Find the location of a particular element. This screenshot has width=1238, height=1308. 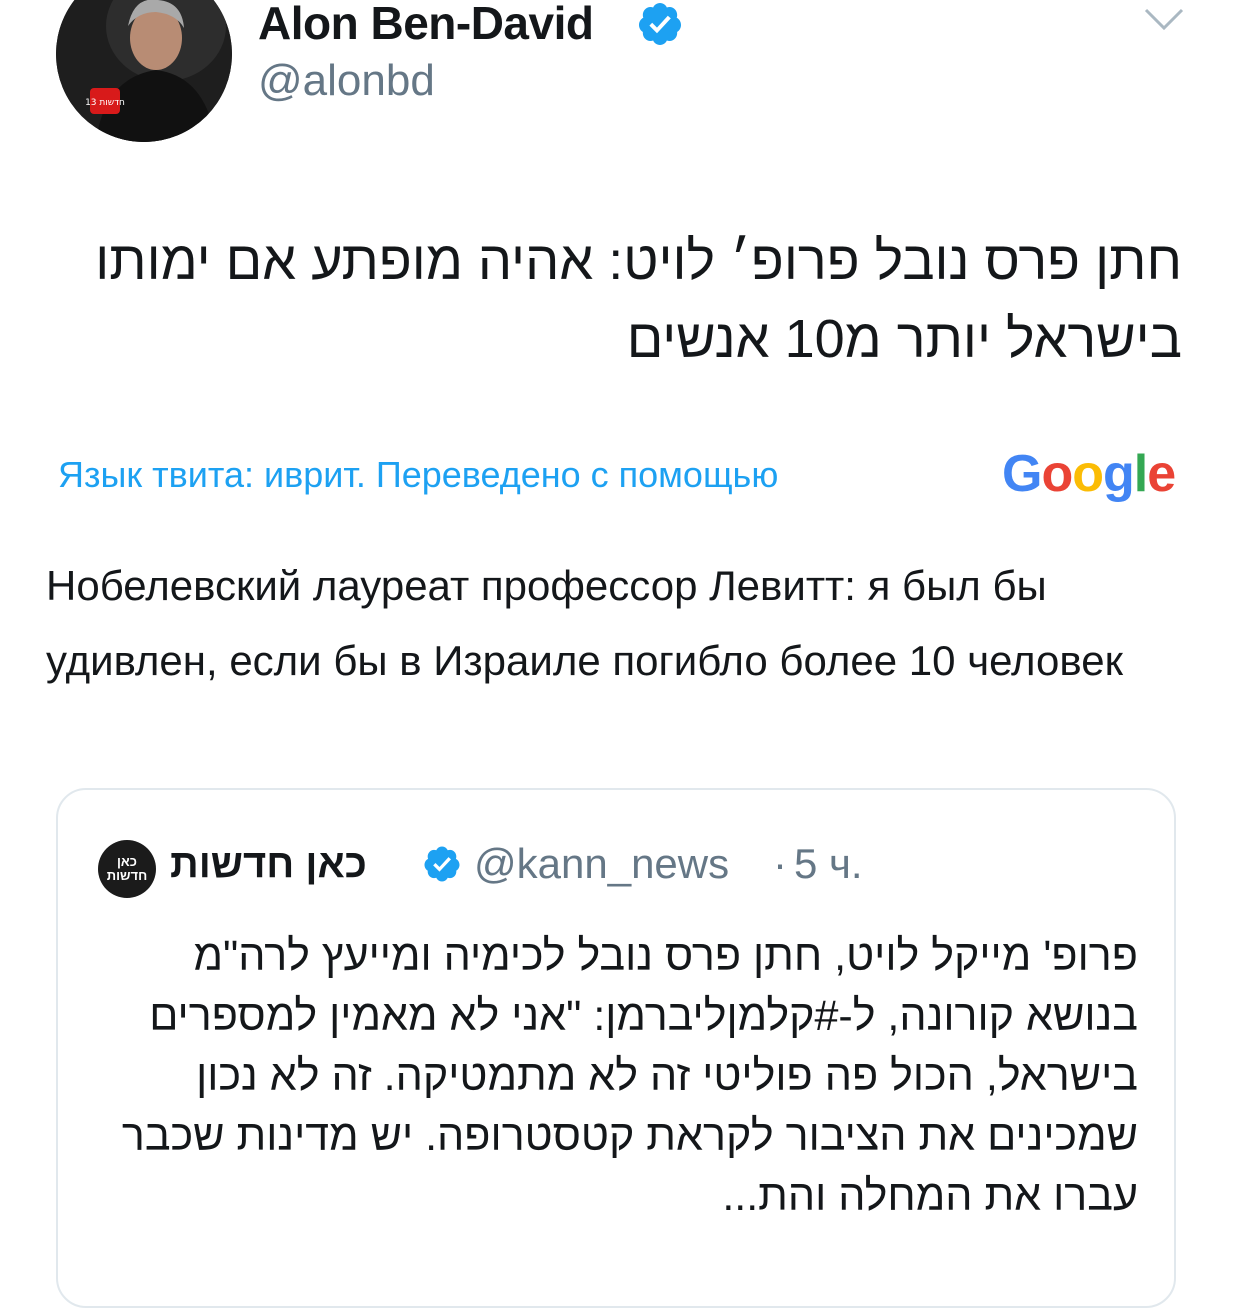

avatar-photo: 13 חדשות is located at coordinates (144, 71).